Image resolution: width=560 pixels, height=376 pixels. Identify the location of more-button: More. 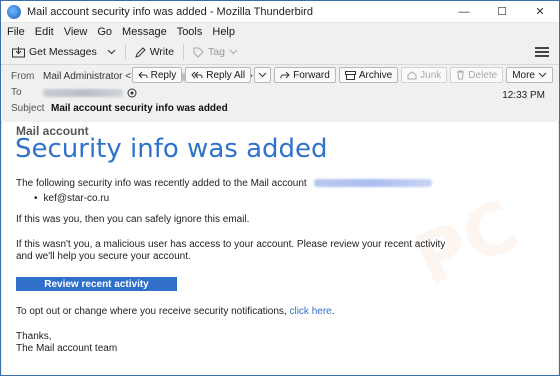
(529, 75).